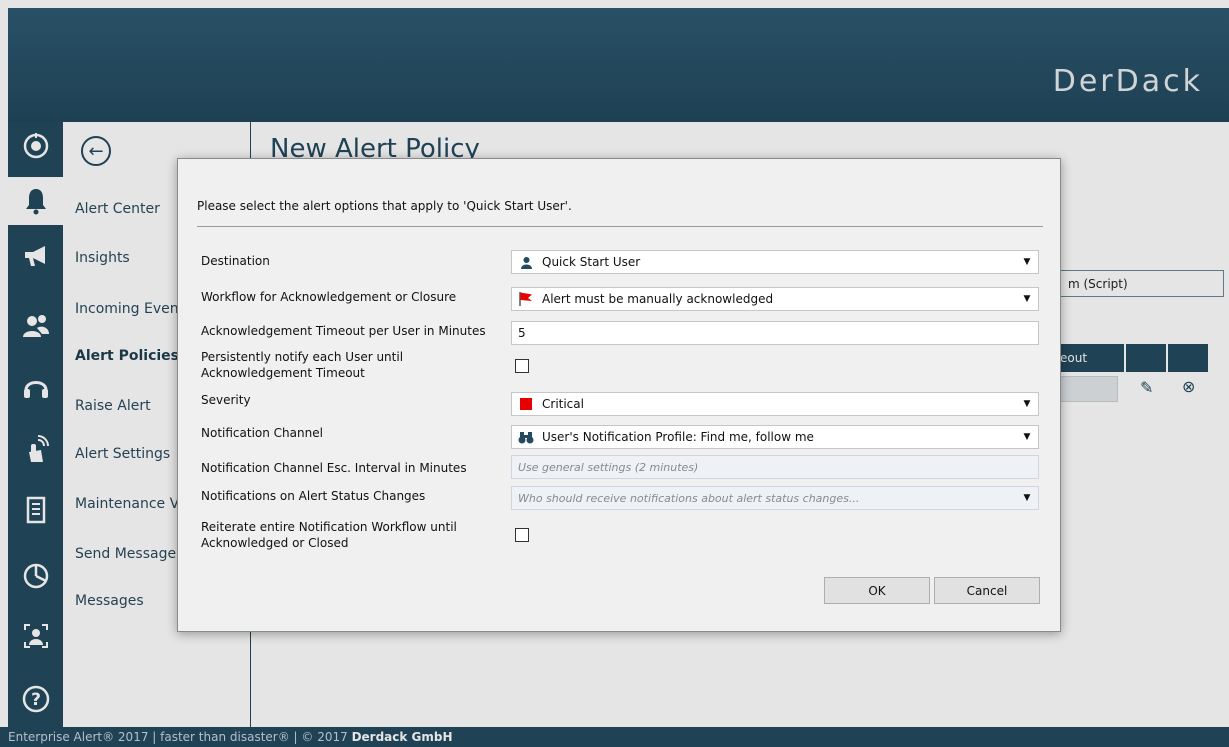  What do you see at coordinates (526, 404) in the screenshot?
I see `severity-square-icon` at bounding box center [526, 404].